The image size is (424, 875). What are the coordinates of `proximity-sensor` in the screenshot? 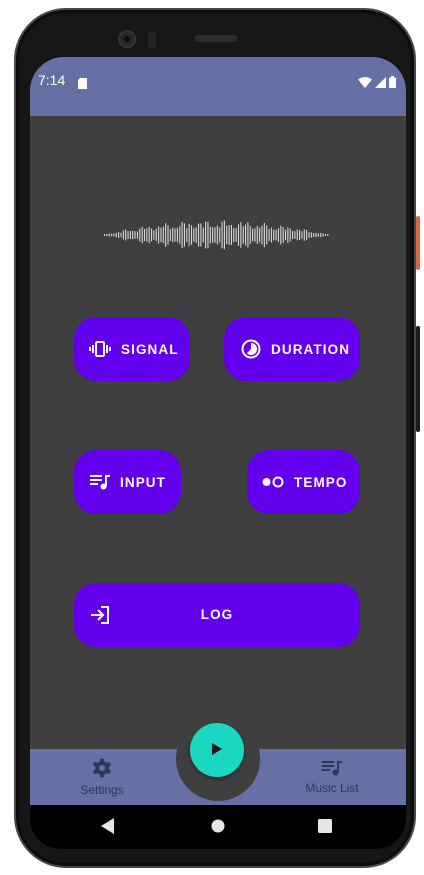 It's located at (152, 40).